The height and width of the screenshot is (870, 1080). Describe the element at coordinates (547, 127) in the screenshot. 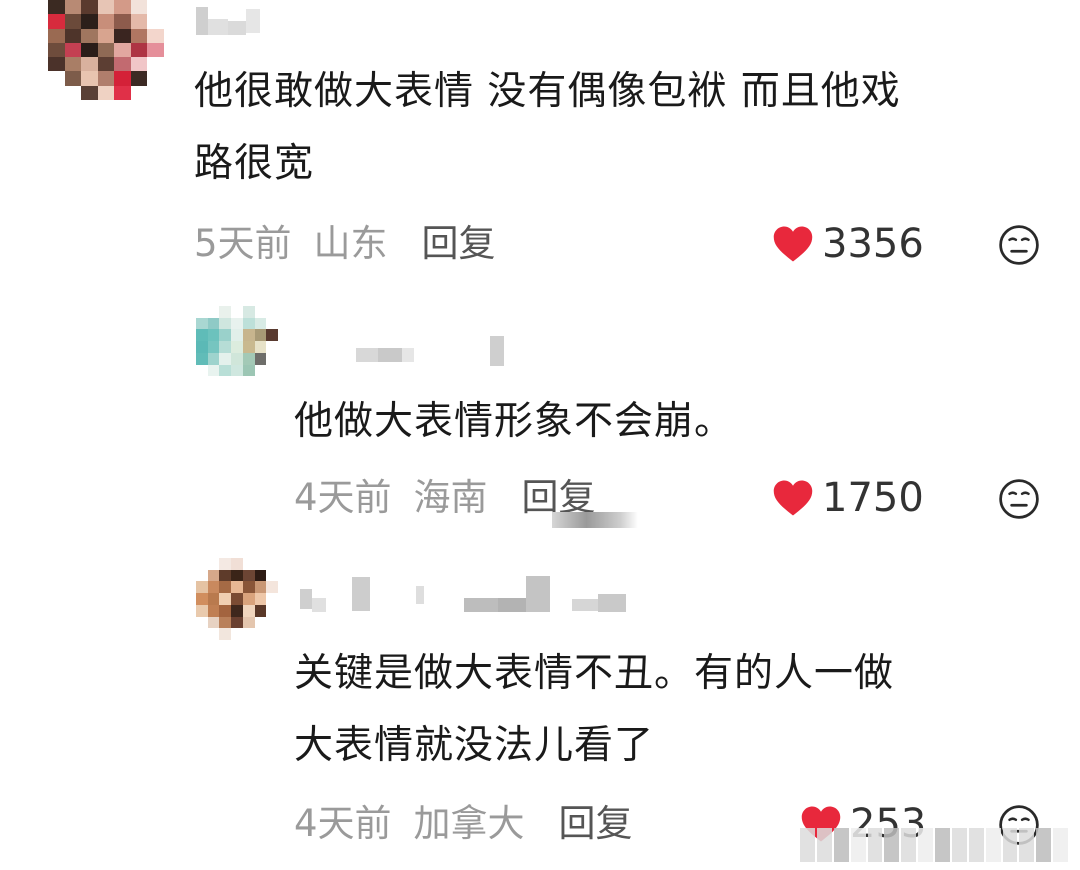

I see `comment-text: 他很敢做大表情 没有偶像包袱 而且他戏 路很宽` at that location.